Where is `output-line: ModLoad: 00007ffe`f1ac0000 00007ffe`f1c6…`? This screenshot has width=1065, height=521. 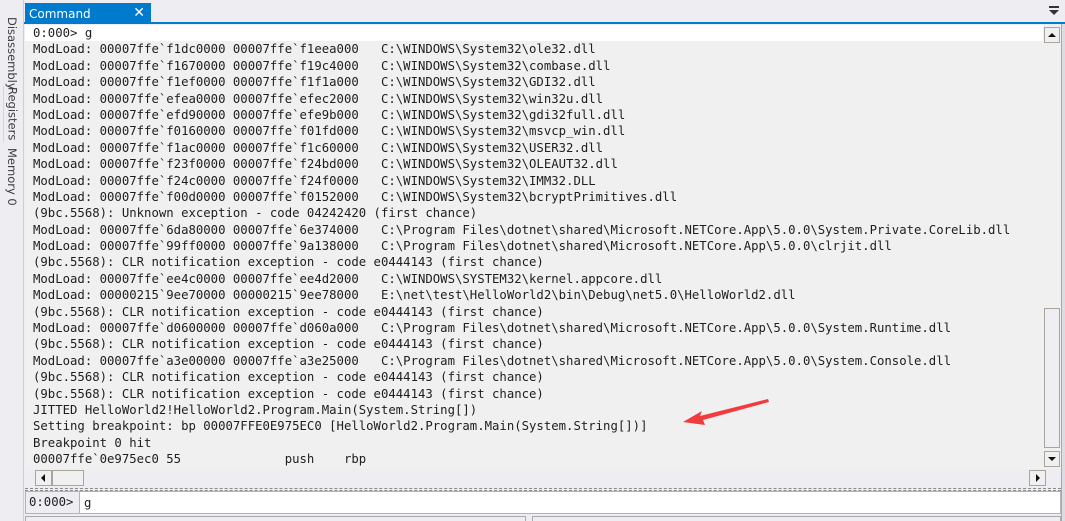 output-line: ModLoad: 00007ffe`f1ac0000 00007ffe`f1c6… is located at coordinates (318, 147).